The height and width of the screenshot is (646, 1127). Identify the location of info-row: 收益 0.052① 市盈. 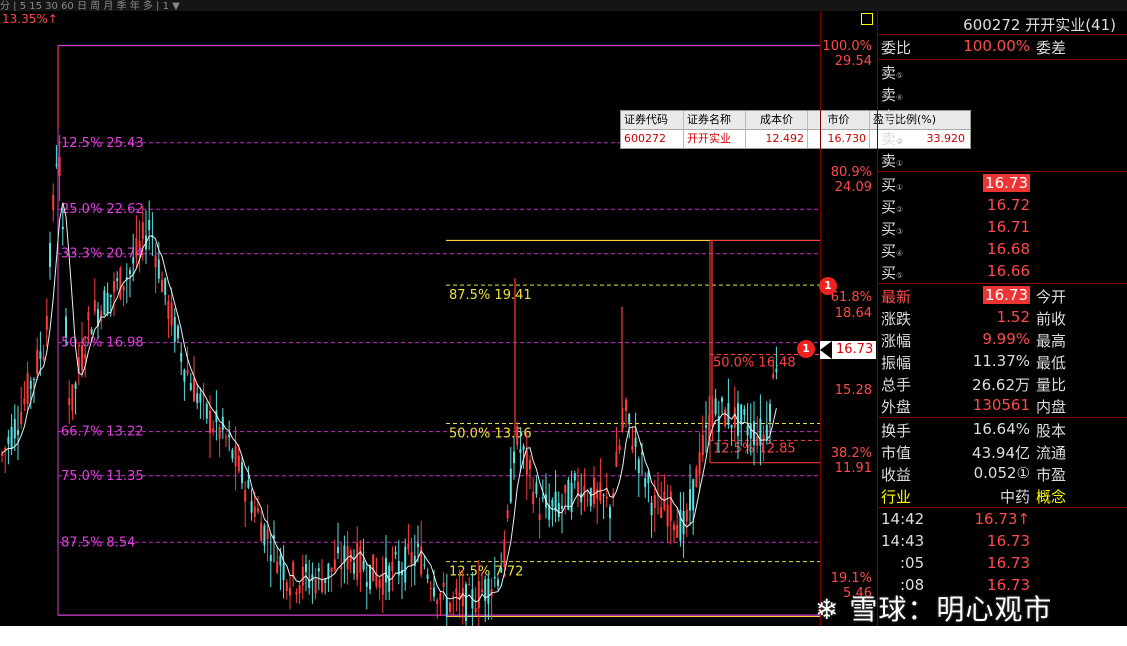
(974, 474).